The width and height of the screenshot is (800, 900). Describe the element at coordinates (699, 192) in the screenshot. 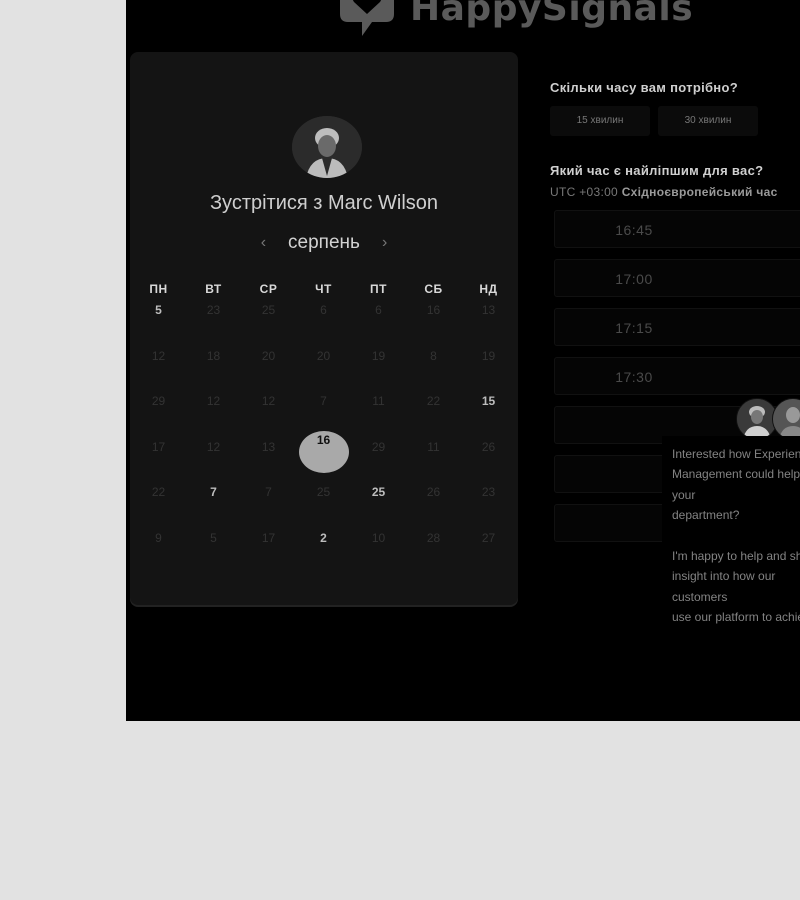

I see `timezone-name: Східноєвропейський час` at that location.